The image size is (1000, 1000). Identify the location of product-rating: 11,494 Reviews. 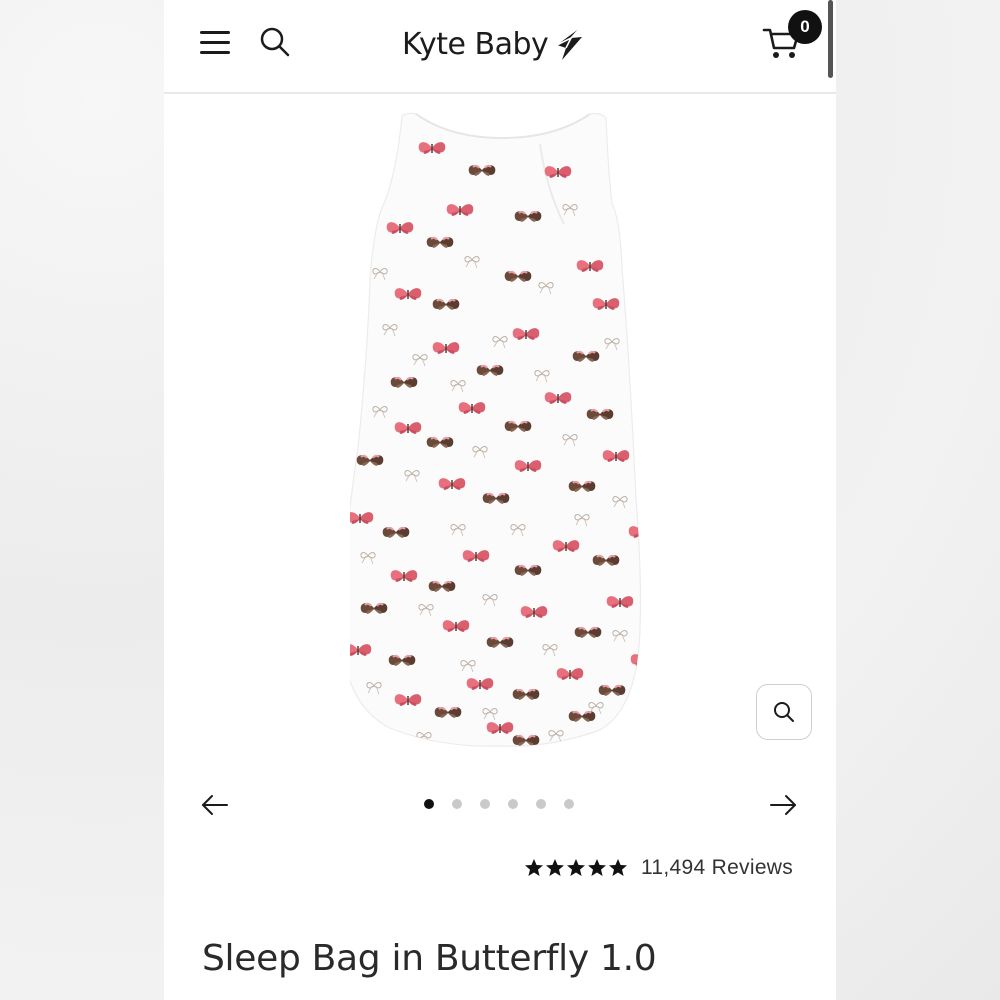
(658, 868).